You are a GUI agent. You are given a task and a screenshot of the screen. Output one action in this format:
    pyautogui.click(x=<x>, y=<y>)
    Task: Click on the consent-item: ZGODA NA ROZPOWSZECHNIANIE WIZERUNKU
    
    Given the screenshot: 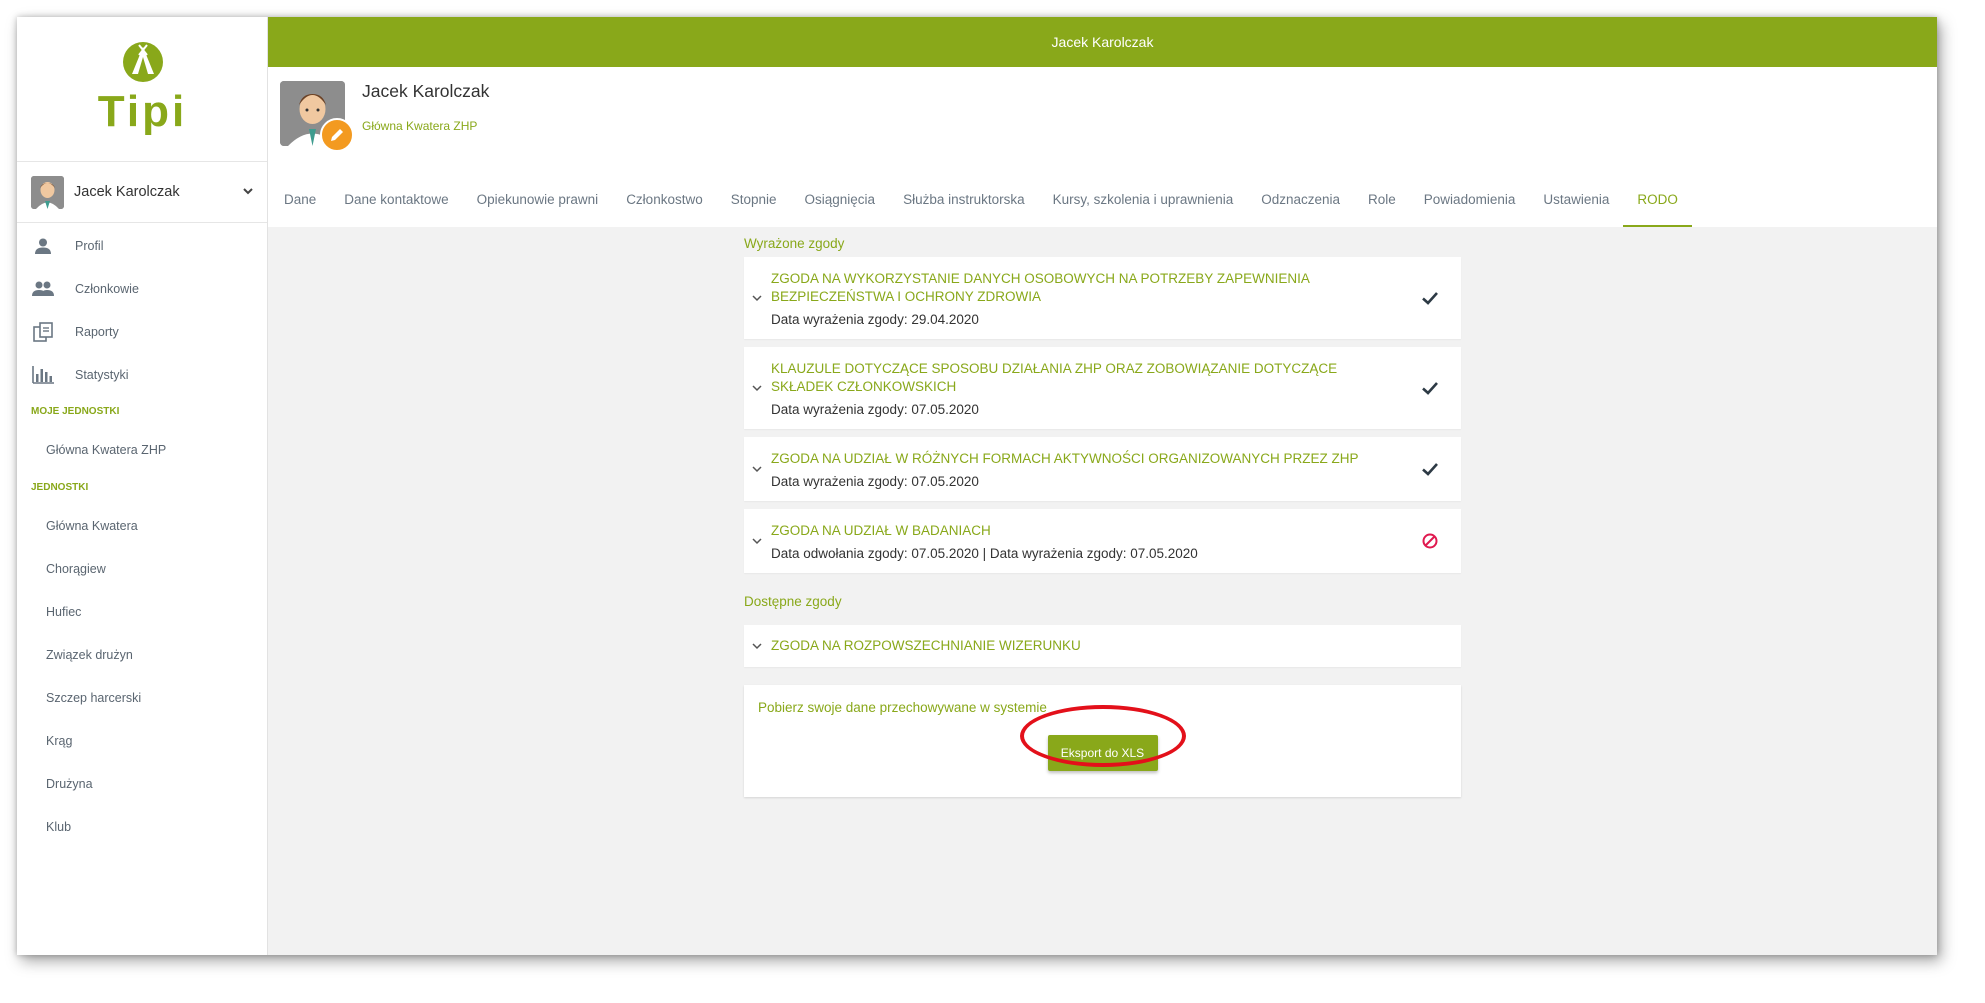 What is the action you would take?
    pyautogui.click(x=1102, y=646)
    